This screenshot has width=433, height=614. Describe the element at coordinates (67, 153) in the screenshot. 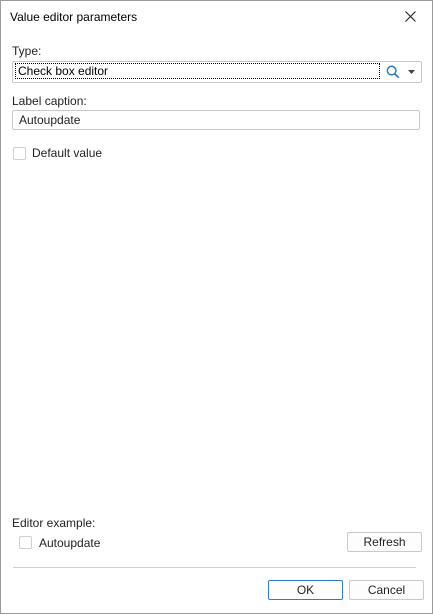

I see `default-value-label: Default value` at that location.